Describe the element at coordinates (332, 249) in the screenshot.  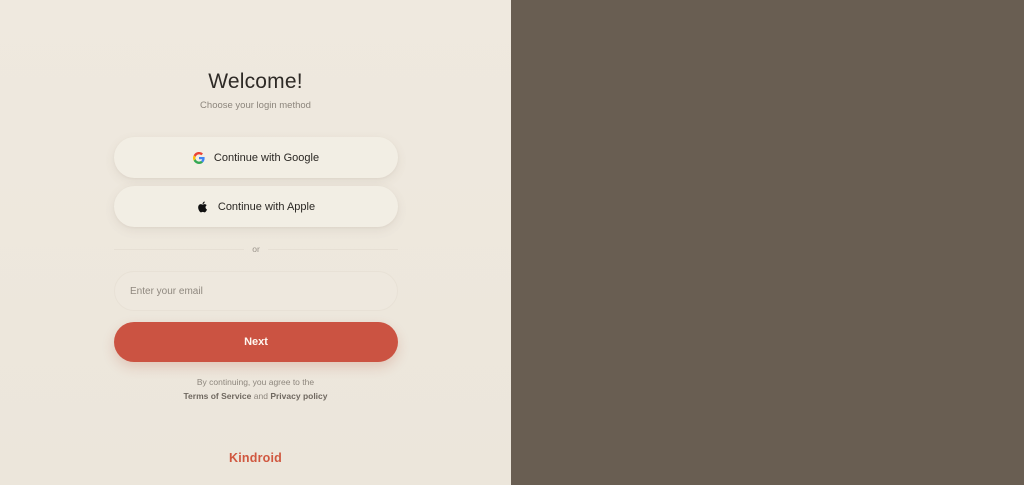
I see `divider-line-right` at that location.